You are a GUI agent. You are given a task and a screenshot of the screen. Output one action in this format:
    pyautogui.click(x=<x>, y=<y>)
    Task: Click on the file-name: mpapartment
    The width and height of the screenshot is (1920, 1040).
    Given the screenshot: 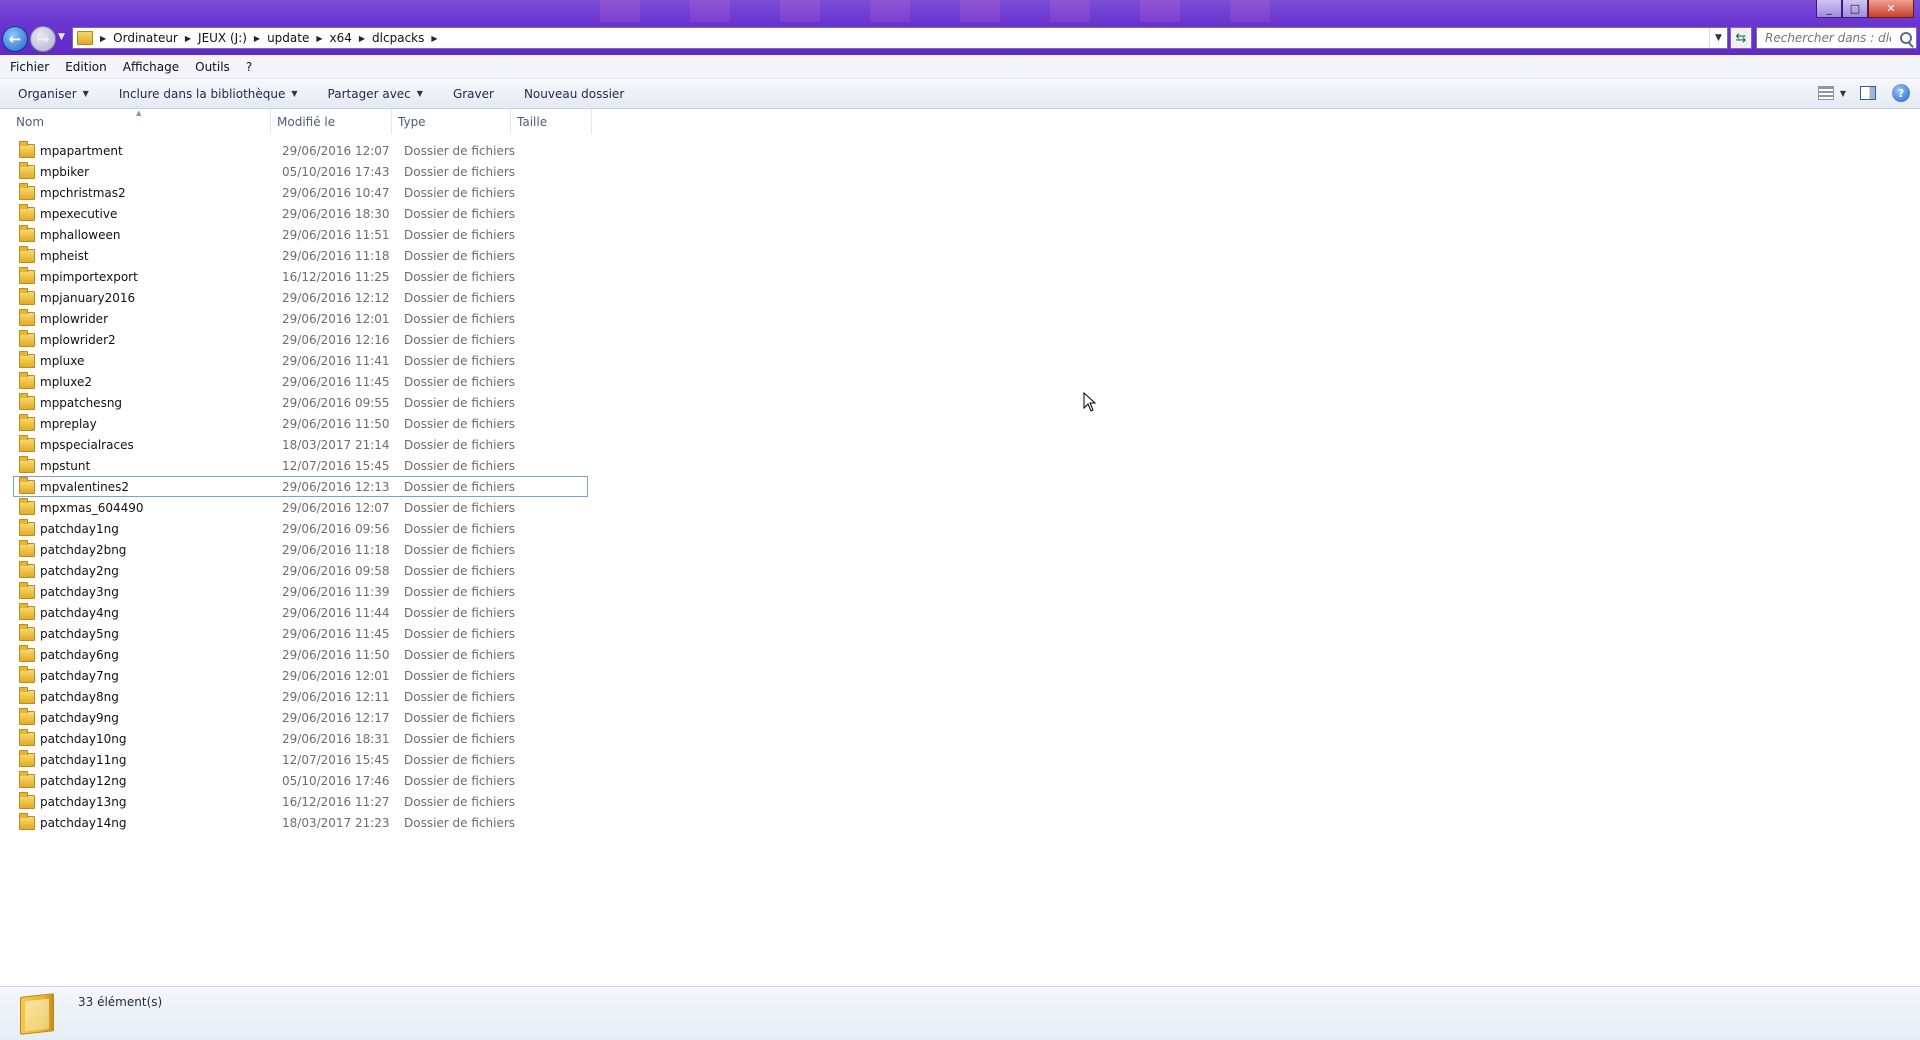 What is the action you would take?
    pyautogui.click(x=160, y=151)
    